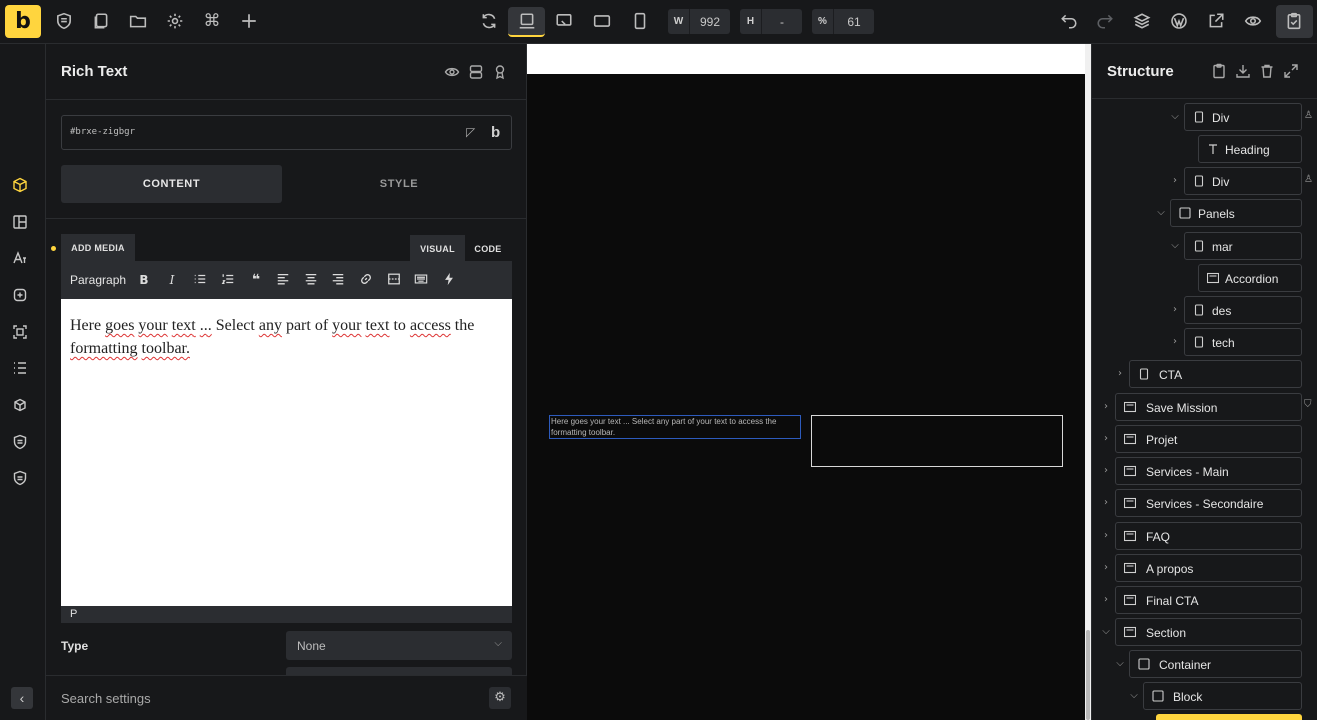  Describe the element at coordinates (495, 132) in the screenshot. I see `bricks-logo-icon: b` at that location.